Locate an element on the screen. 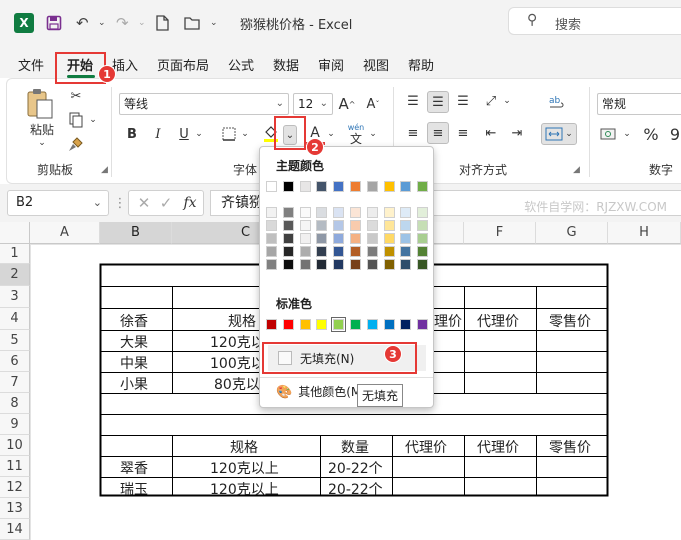 The height and width of the screenshot is (540, 681). cell-b12: 瑞玉 is located at coordinates (134, 489).